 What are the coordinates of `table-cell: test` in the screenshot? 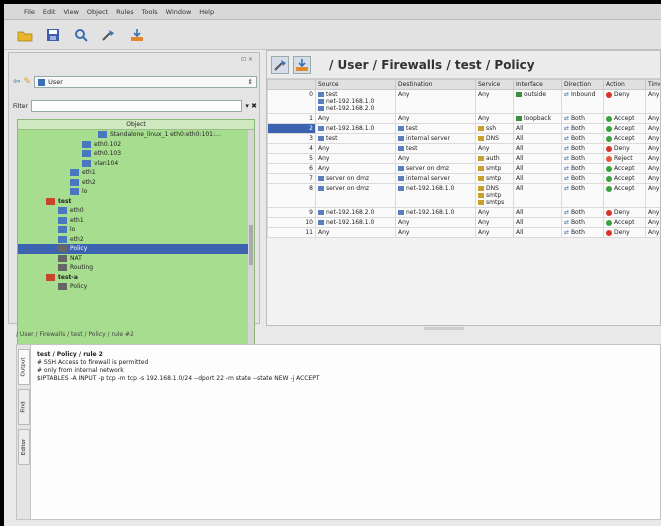 It's located at (435, 128).